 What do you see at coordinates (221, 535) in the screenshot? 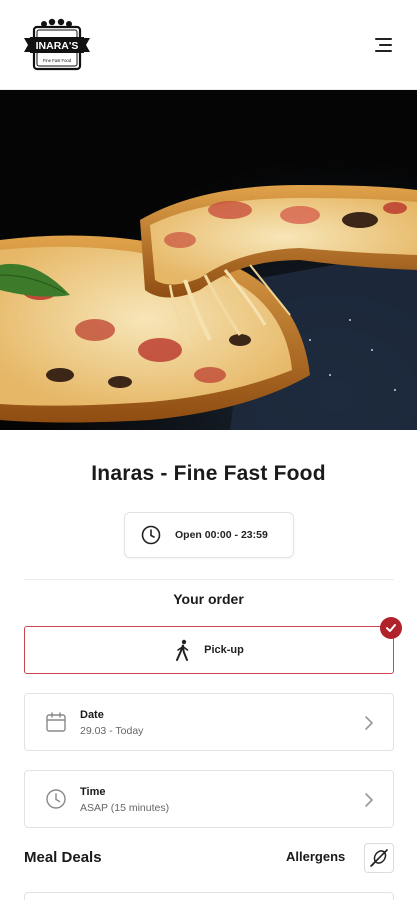
I see `opening-hours-text: Open 00:00 - 23:59` at bounding box center [221, 535].